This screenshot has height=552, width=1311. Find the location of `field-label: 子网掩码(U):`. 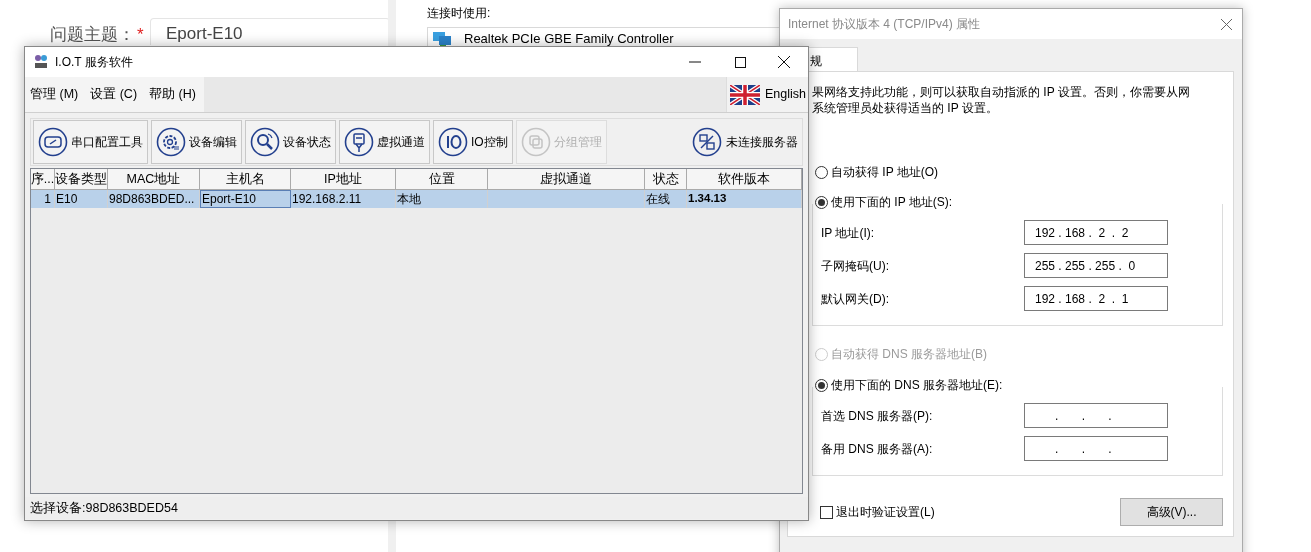

field-label: 子网掩码(U): is located at coordinates (855, 266).